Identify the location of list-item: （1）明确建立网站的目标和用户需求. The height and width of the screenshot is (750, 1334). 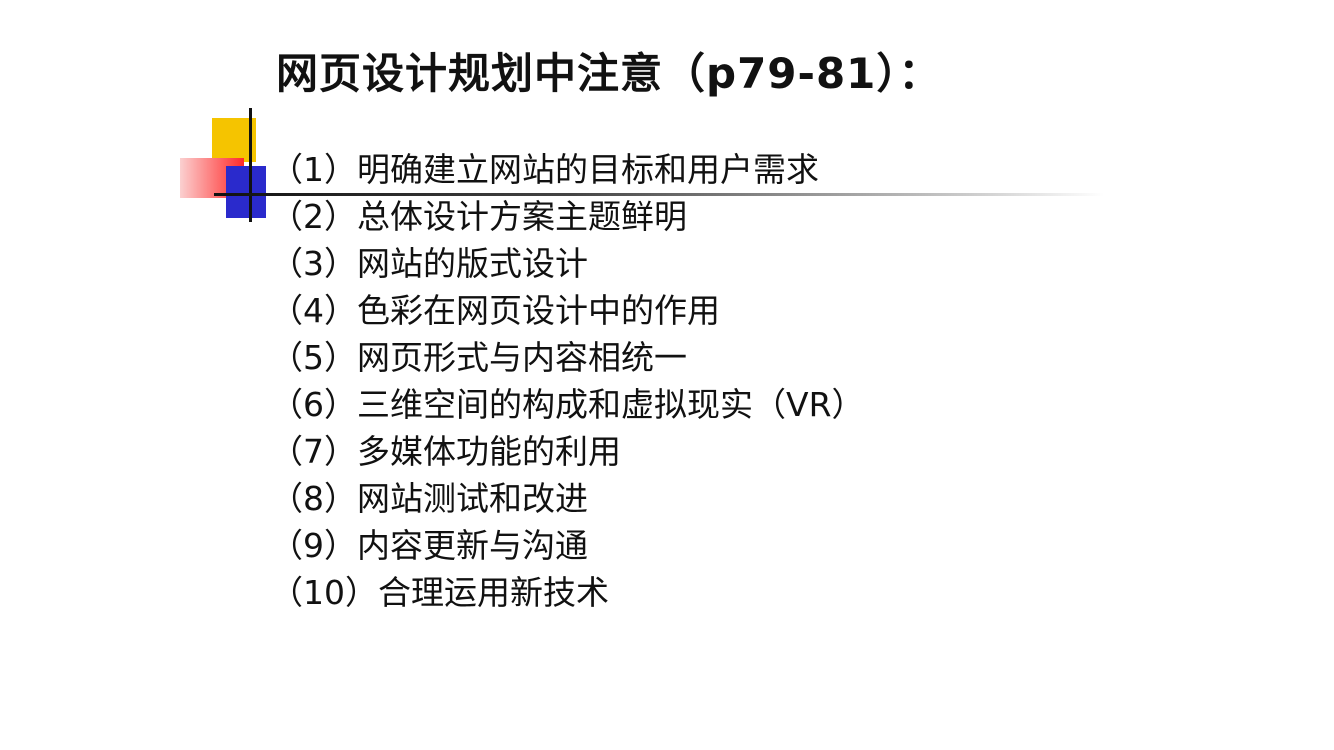
(544, 169).